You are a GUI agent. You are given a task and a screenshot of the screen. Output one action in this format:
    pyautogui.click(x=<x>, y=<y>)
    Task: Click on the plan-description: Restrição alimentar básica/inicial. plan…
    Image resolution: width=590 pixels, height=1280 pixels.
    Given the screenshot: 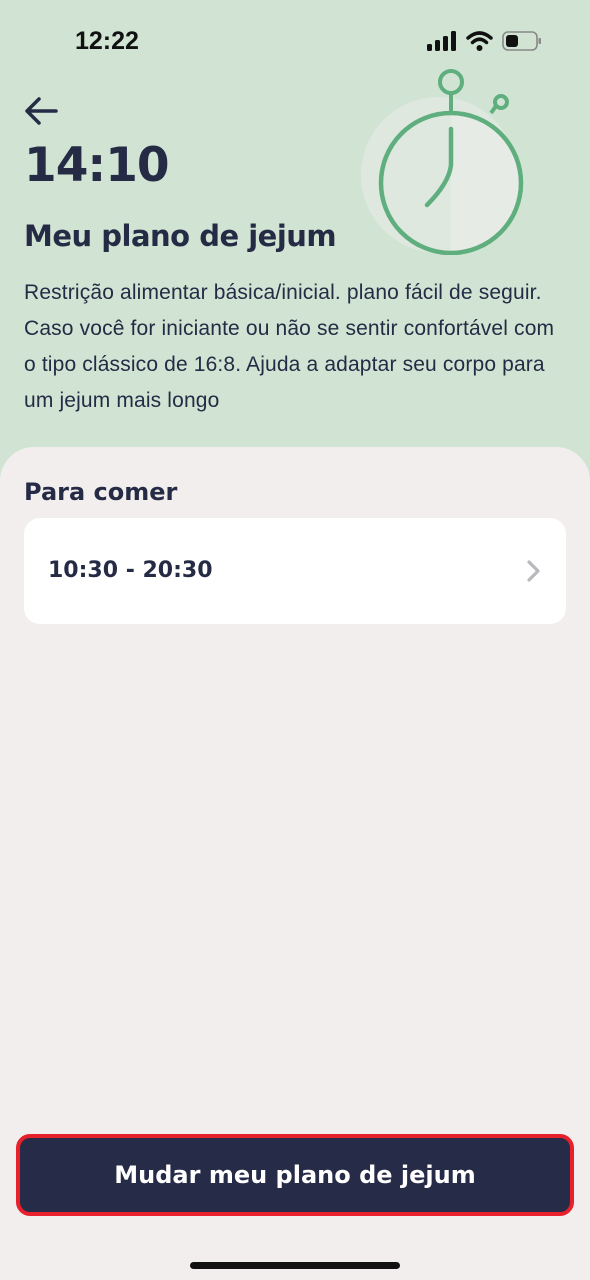 What is the action you would take?
    pyautogui.click(x=289, y=346)
    